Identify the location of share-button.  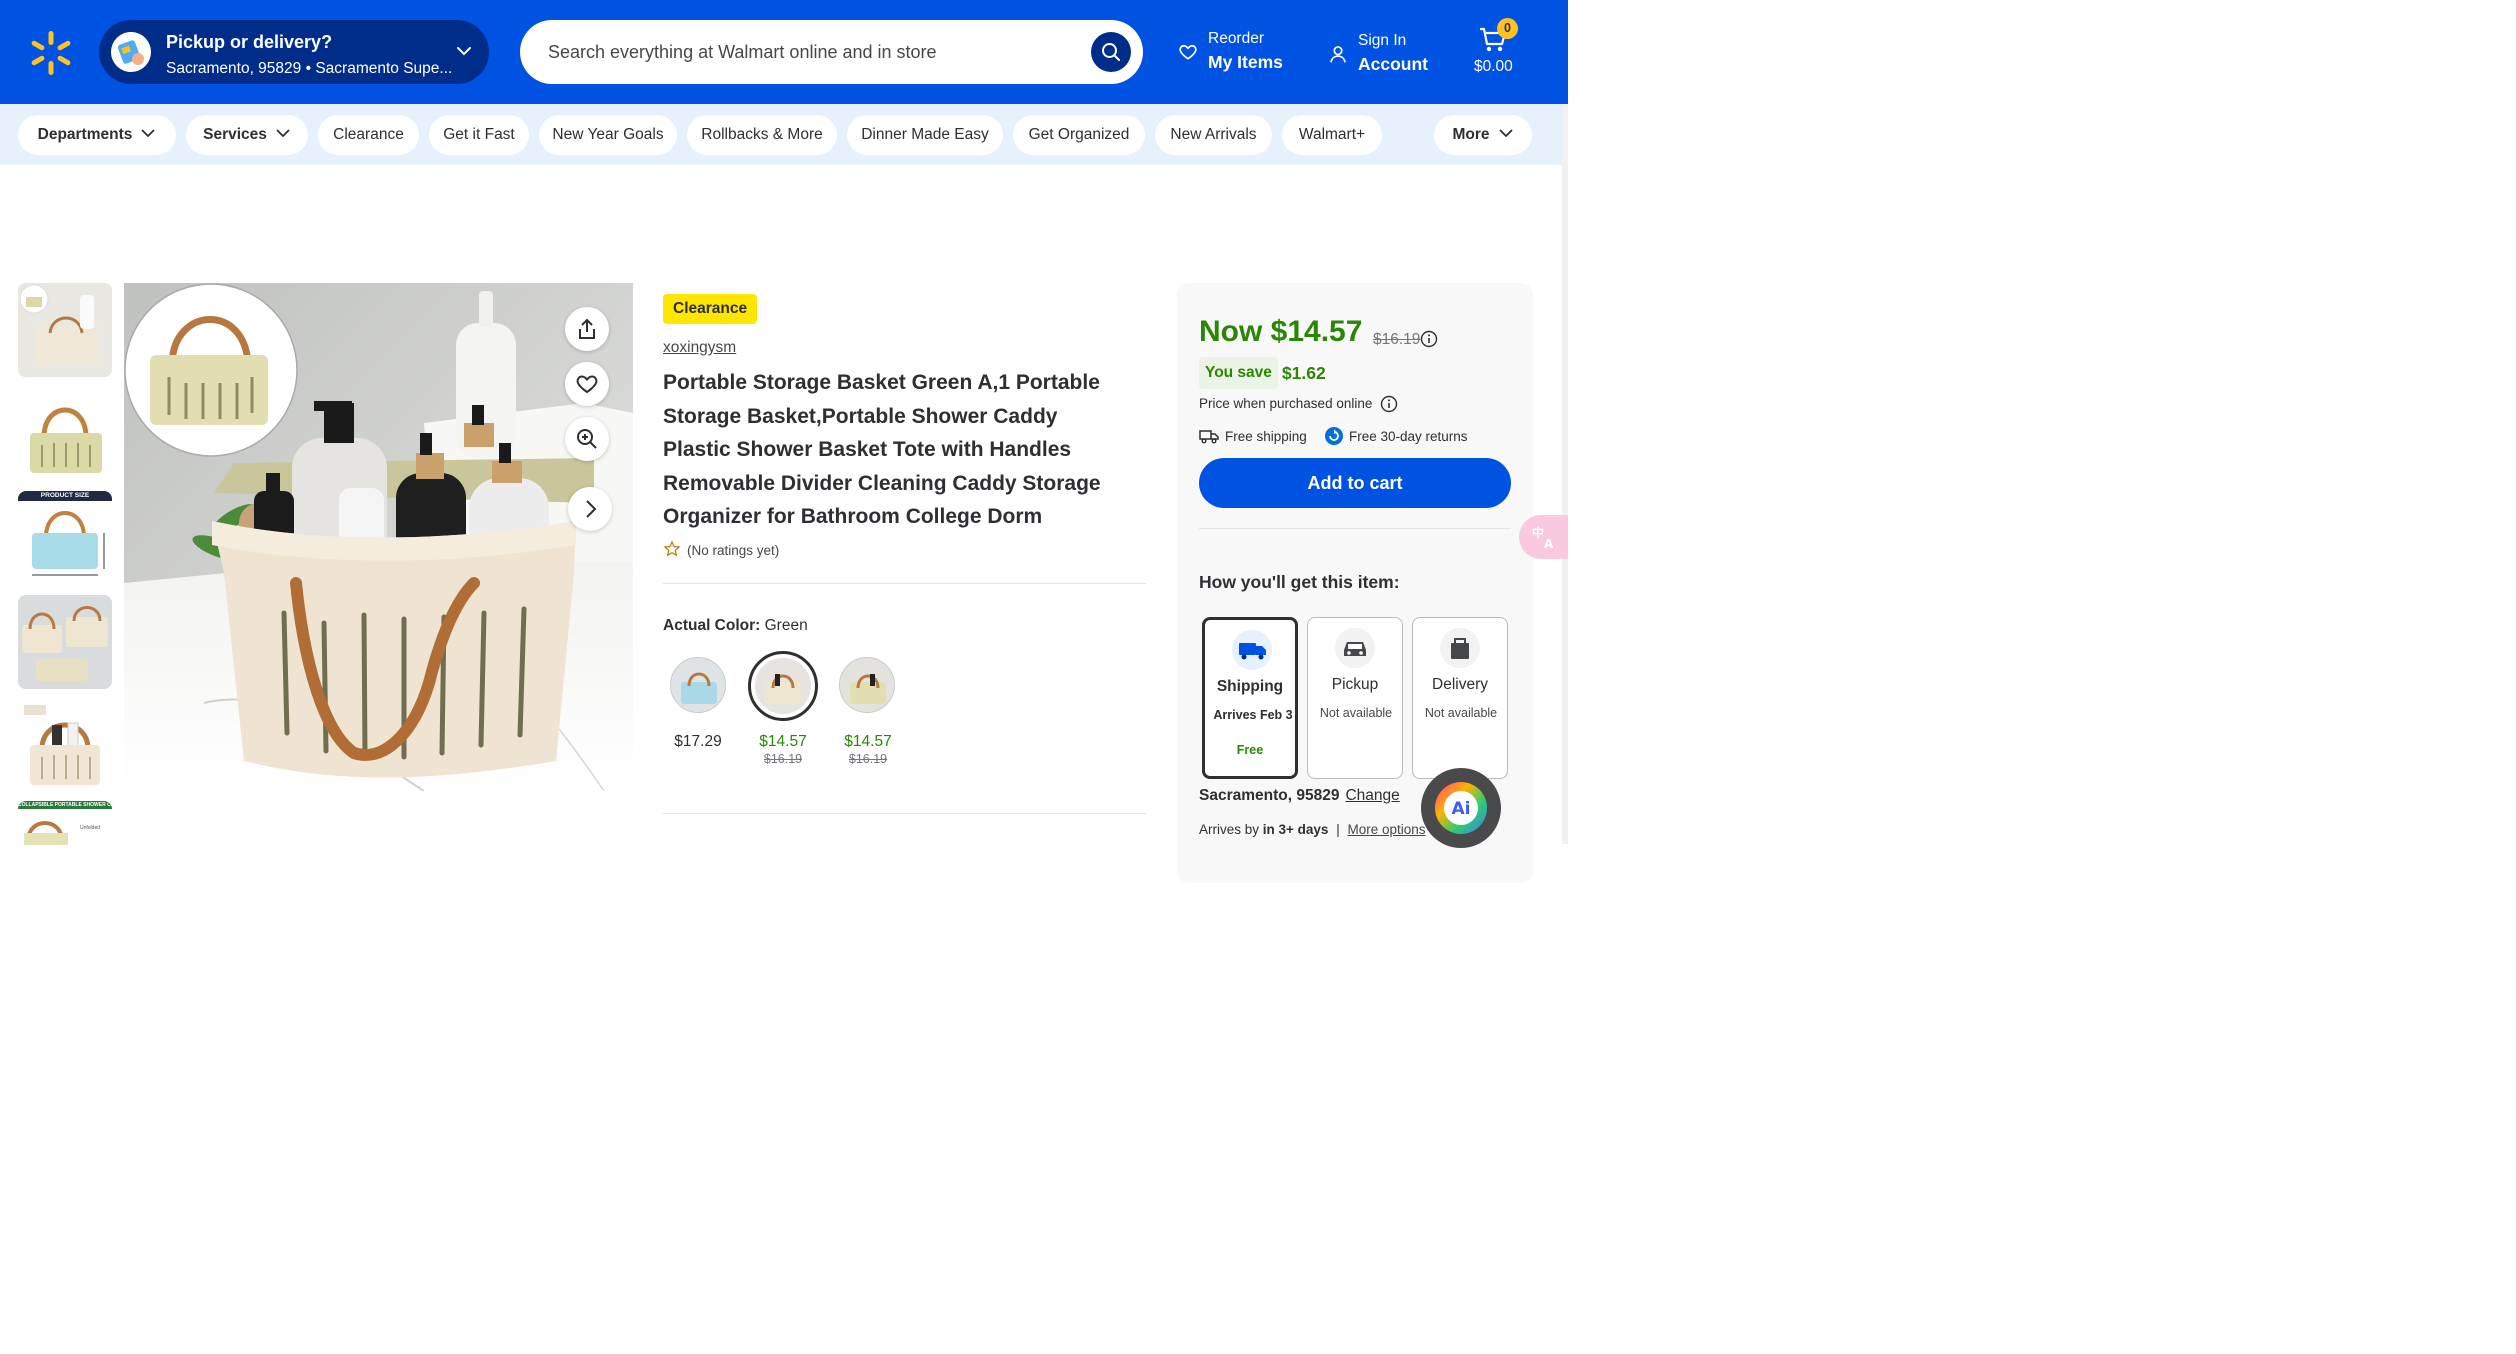
(587, 329).